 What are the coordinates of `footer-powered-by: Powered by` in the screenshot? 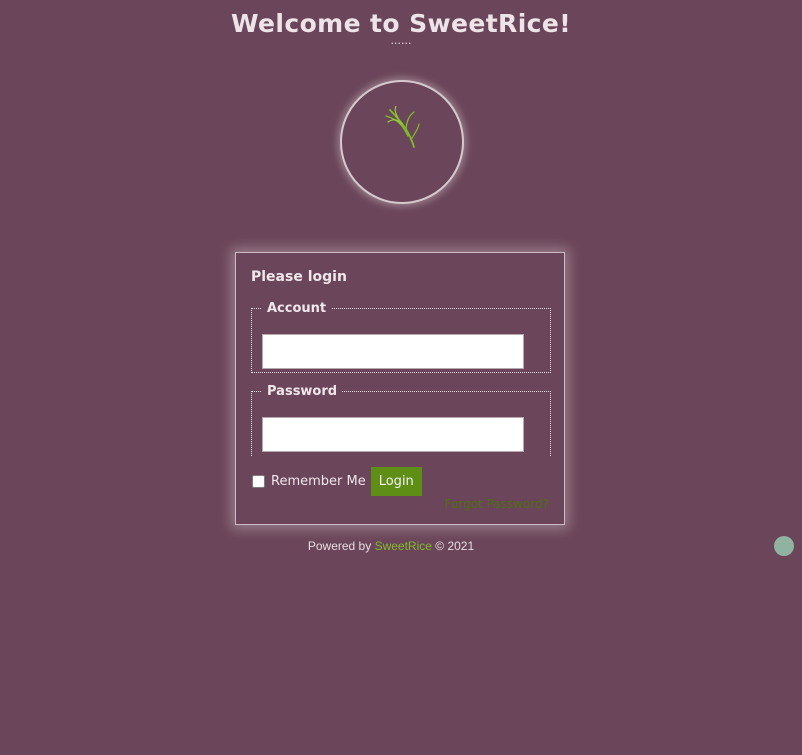 It's located at (339, 546).